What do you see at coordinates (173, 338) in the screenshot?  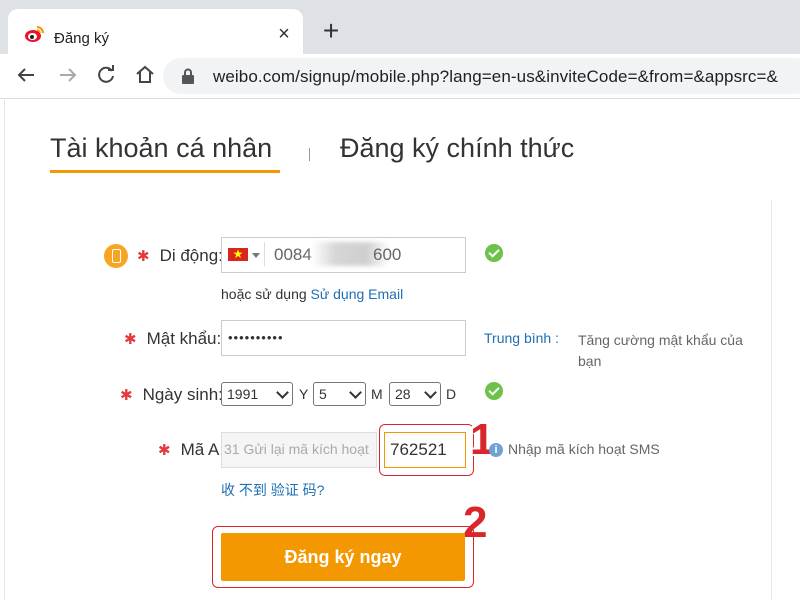 I see `password-label: ✱ Mật khẩu:` at bounding box center [173, 338].